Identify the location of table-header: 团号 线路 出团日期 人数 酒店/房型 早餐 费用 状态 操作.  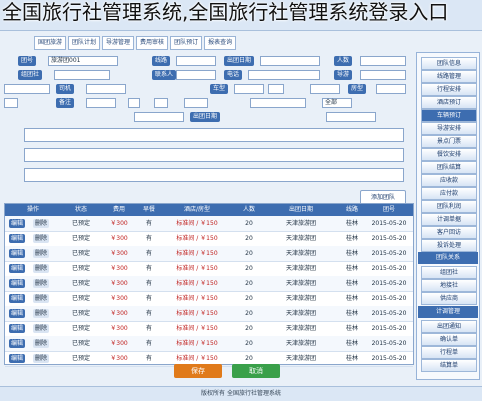
(209, 210).